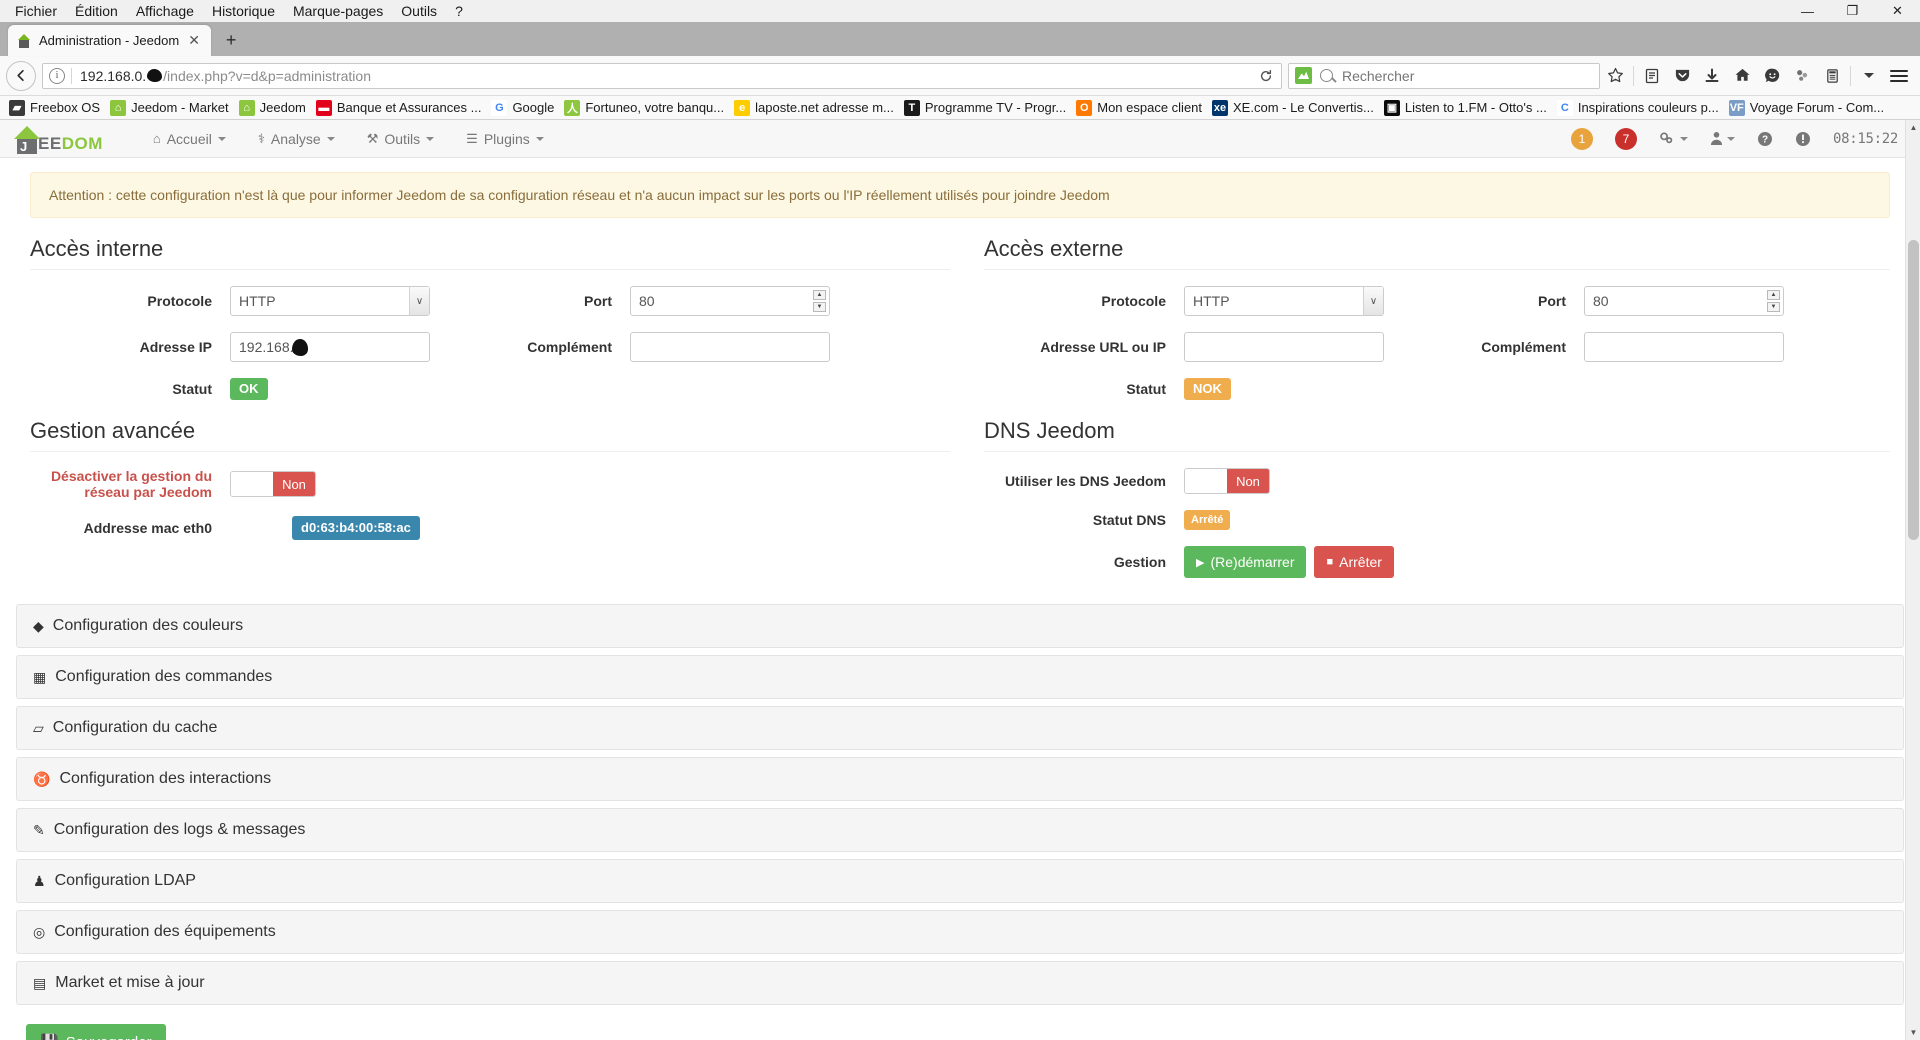 The height and width of the screenshot is (1040, 1920). What do you see at coordinates (1913, 390) in the screenshot?
I see `scrollbar-thumb` at bounding box center [1913, 390].